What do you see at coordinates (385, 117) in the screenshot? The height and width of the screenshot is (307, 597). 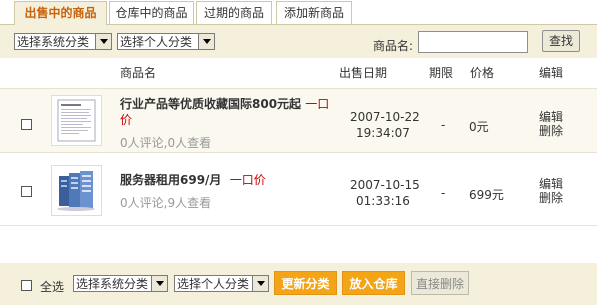 I see `sale-date: 2007-10-22` at bounding box center [385, 117].